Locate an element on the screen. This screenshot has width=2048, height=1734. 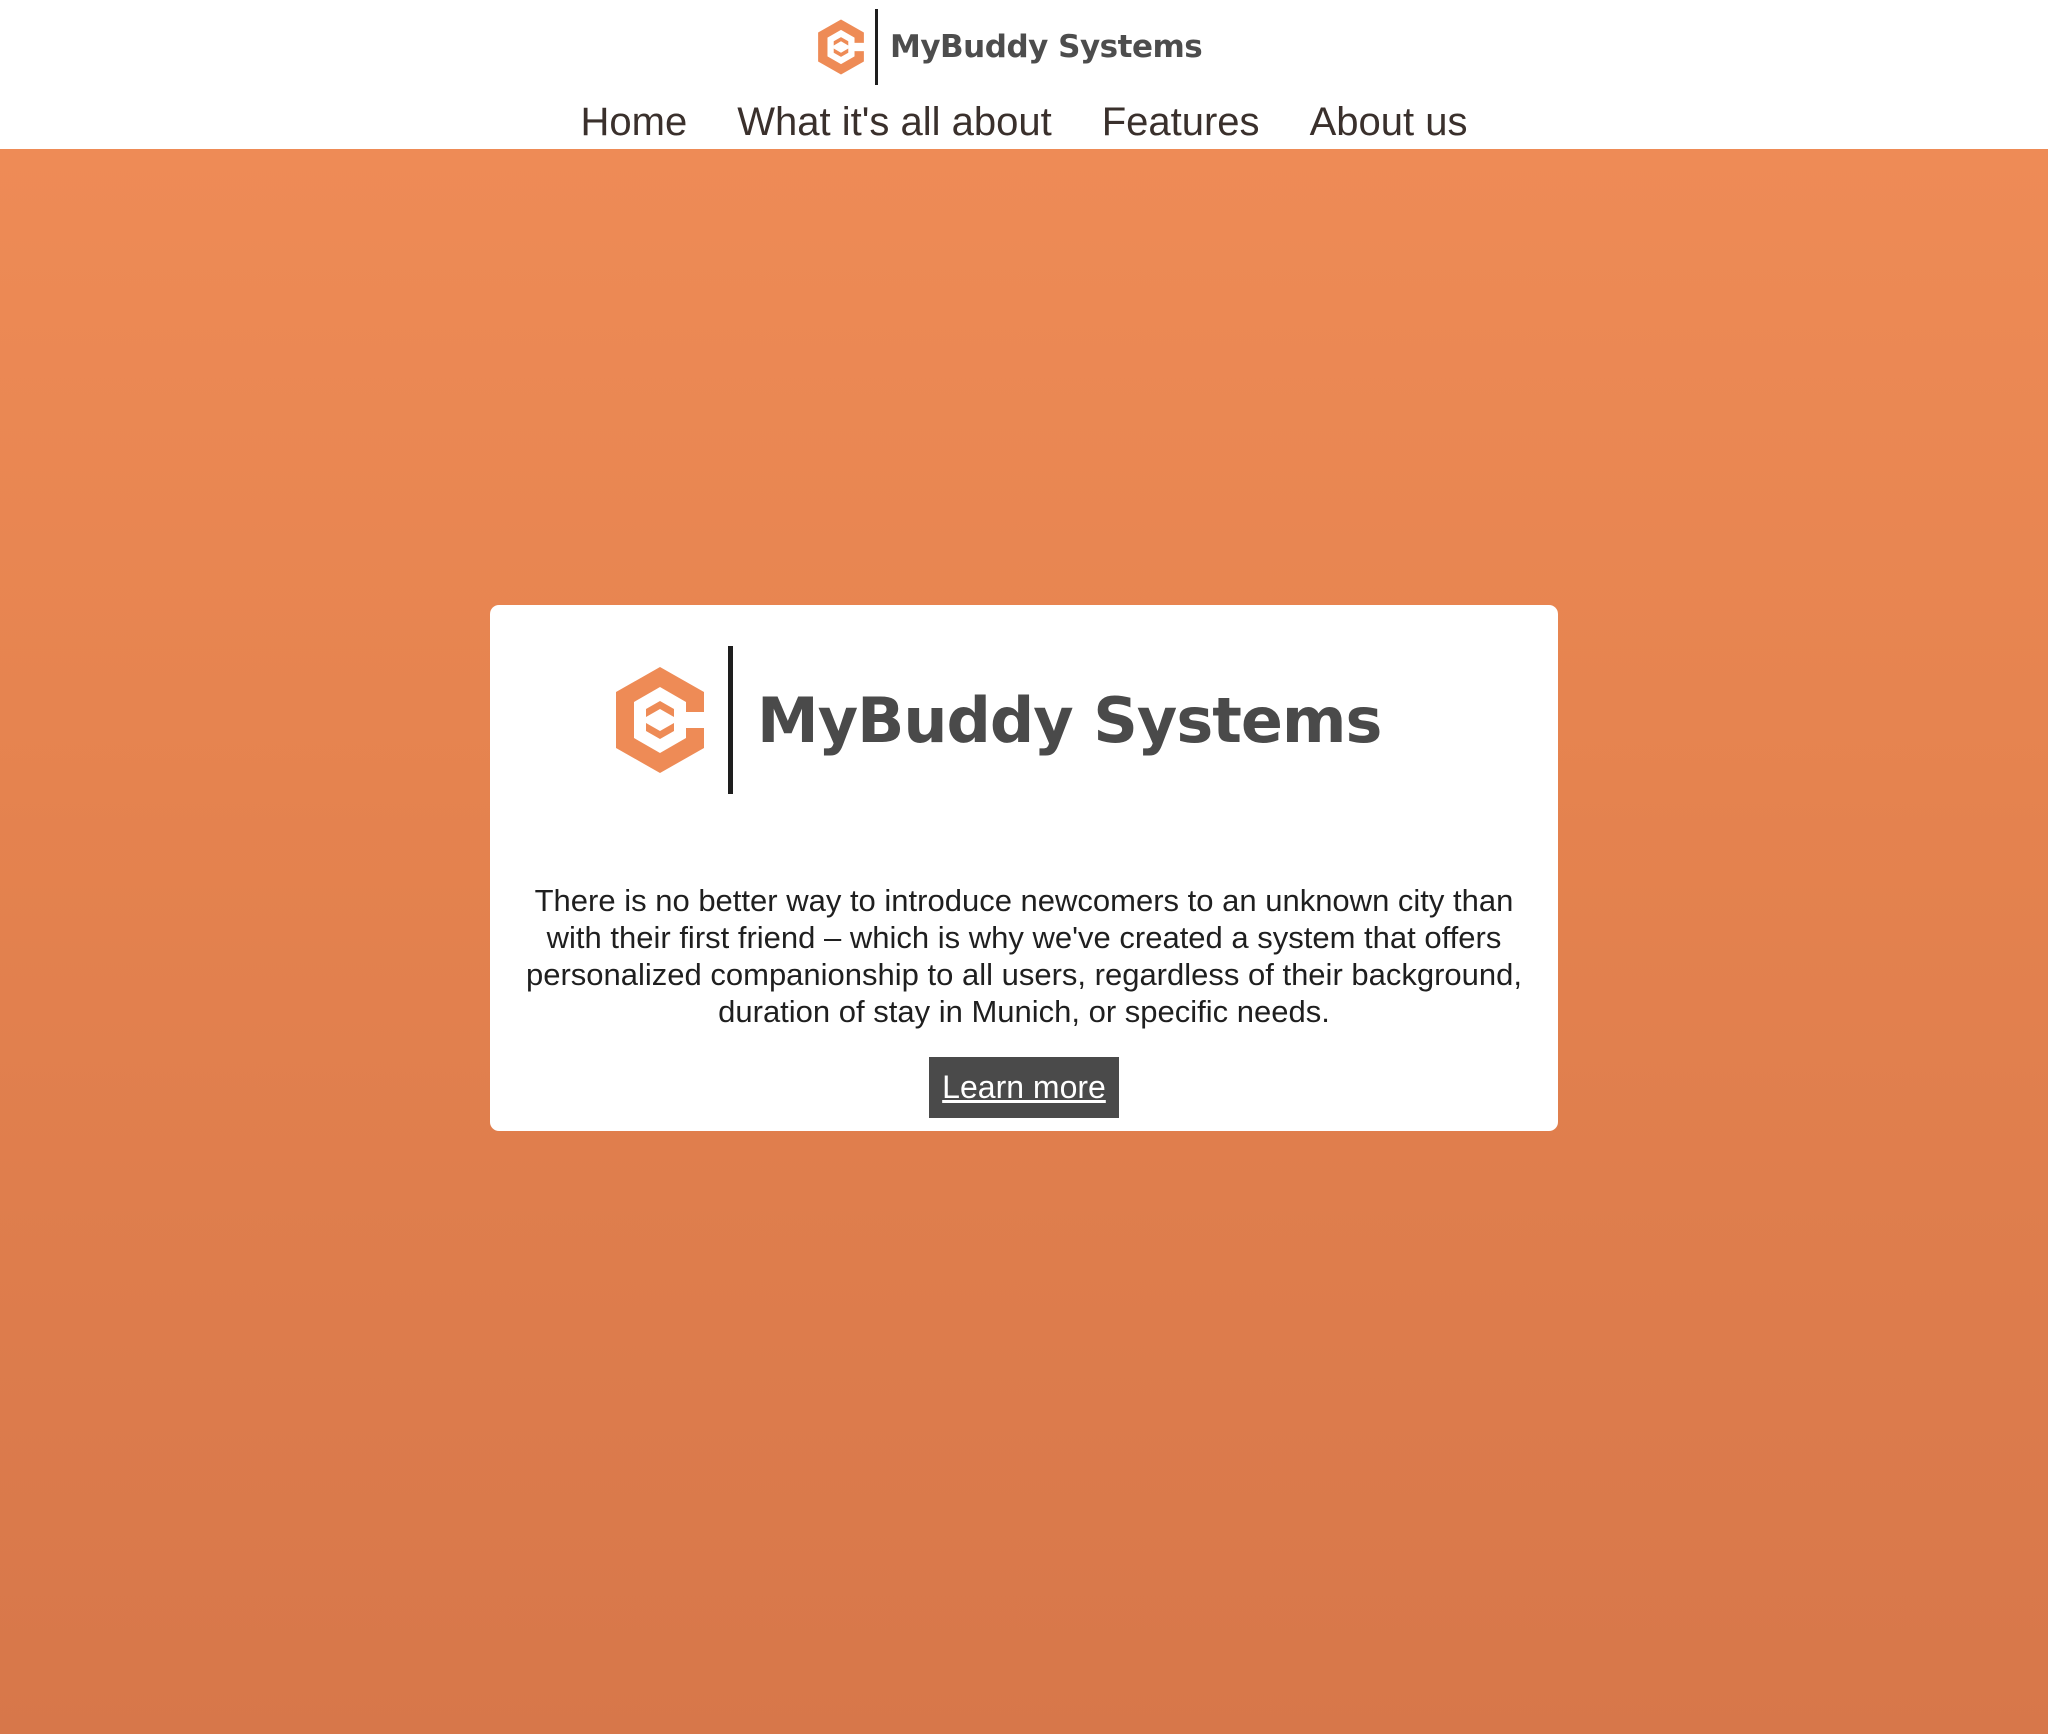
card-brand-name: MyBuddy Systems is located at coordinates (1069, 720).